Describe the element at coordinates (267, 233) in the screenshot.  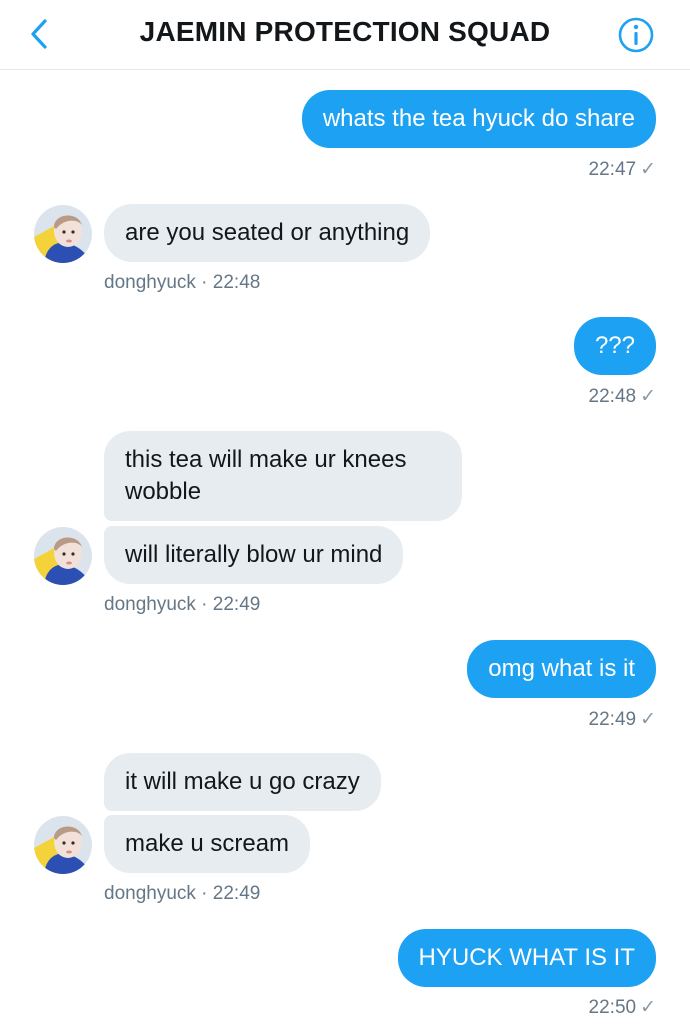
I see `incoming-message-bubble: are you seated or anything` at that location.